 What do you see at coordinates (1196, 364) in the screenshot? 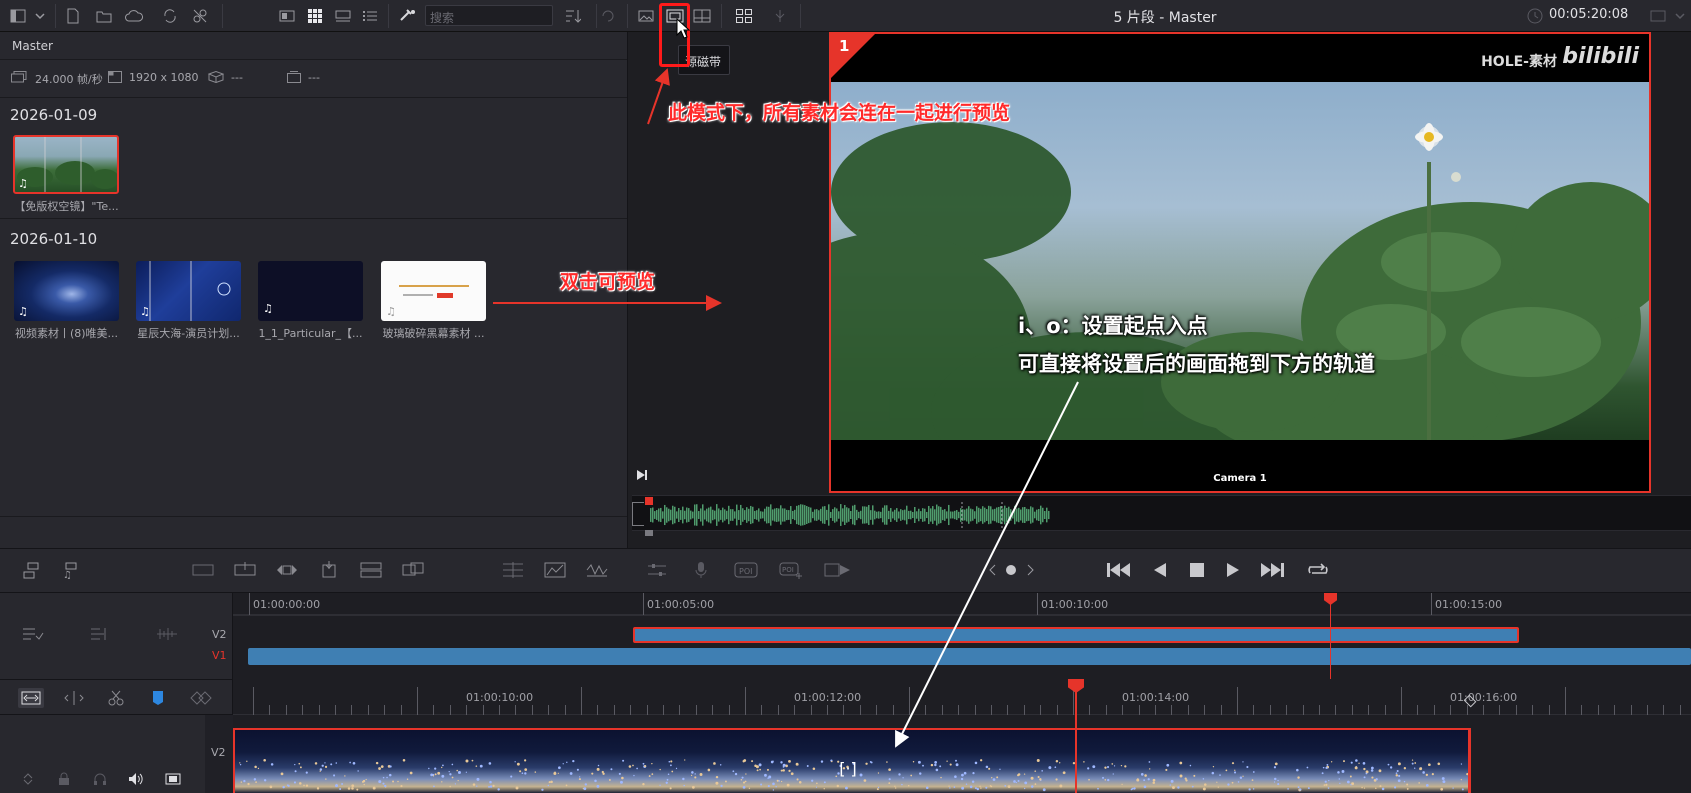
I see `annotation-io-line2: 可直接将设置后的画面拖到下方的轨道` at bounding box center [1196, 364].